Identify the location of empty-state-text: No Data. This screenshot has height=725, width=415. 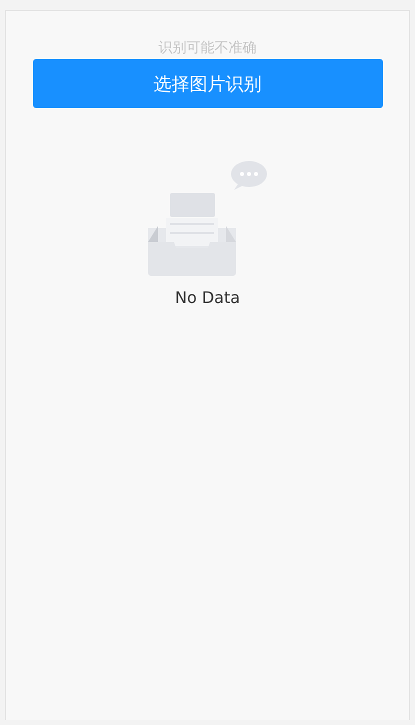
(207, 298).